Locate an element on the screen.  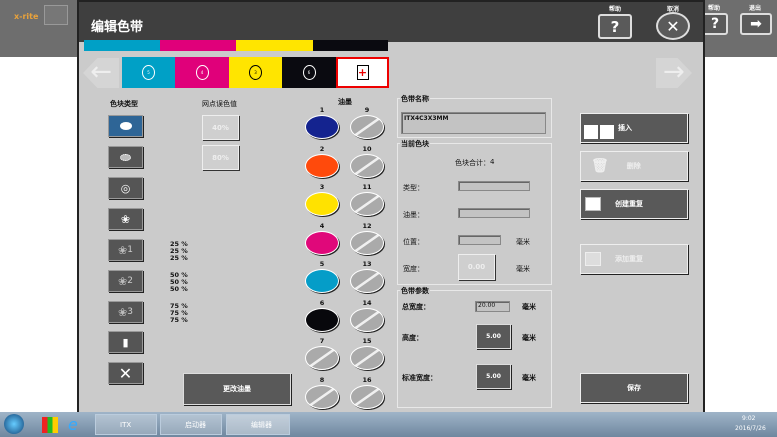
patch-ring: 4 is located at coordinates (202, 72).